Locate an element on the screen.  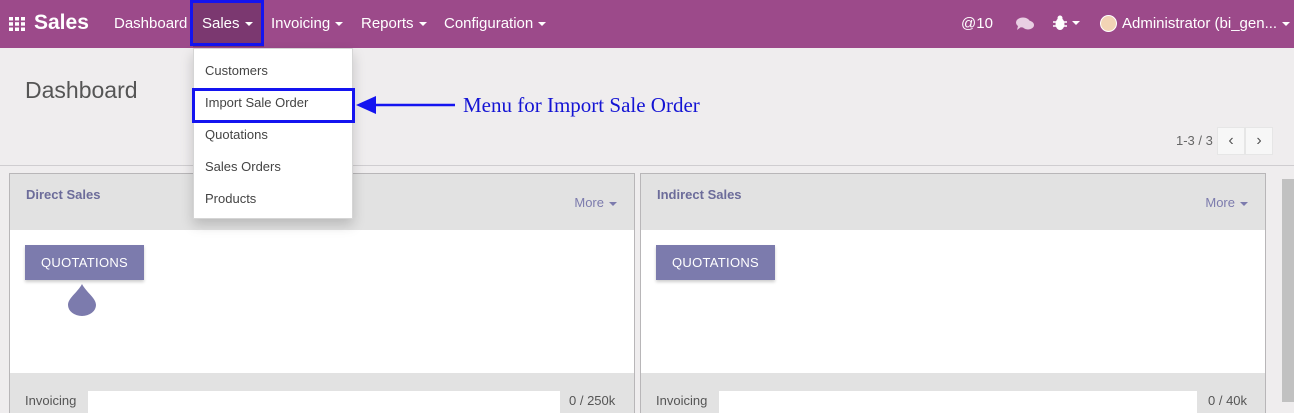
debug-menu is located at coordinates (1066, 23).